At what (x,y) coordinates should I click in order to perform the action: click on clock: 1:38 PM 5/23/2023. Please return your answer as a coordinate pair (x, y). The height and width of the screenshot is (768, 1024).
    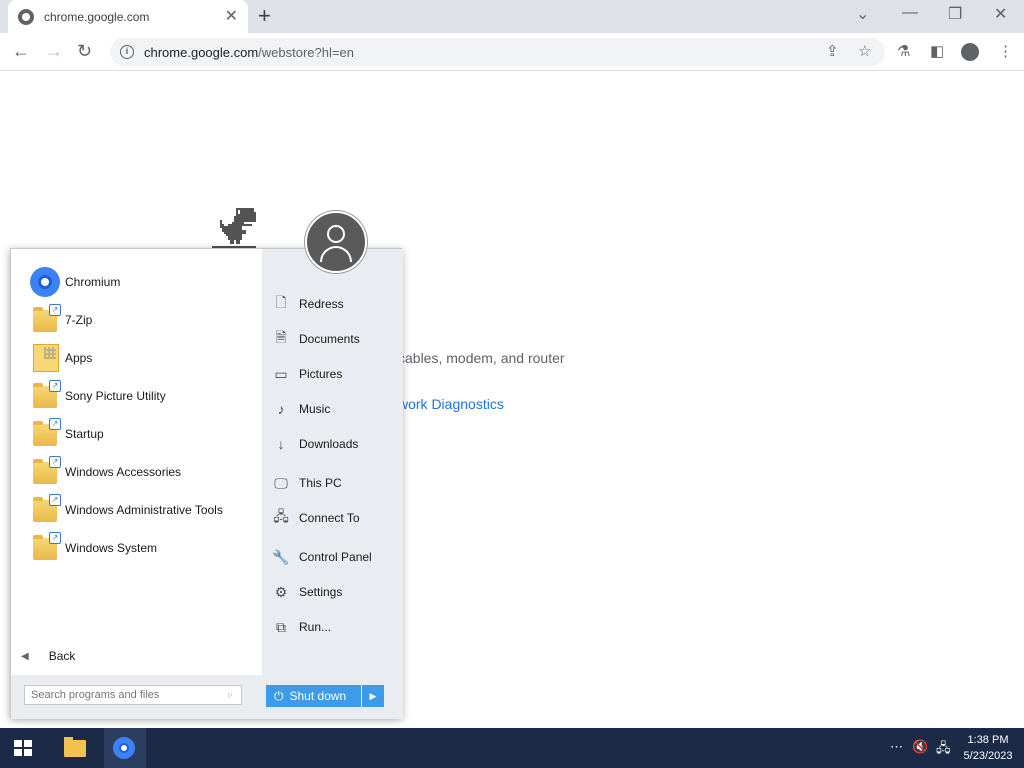
    Looking at the image, I should click on (988, 748).